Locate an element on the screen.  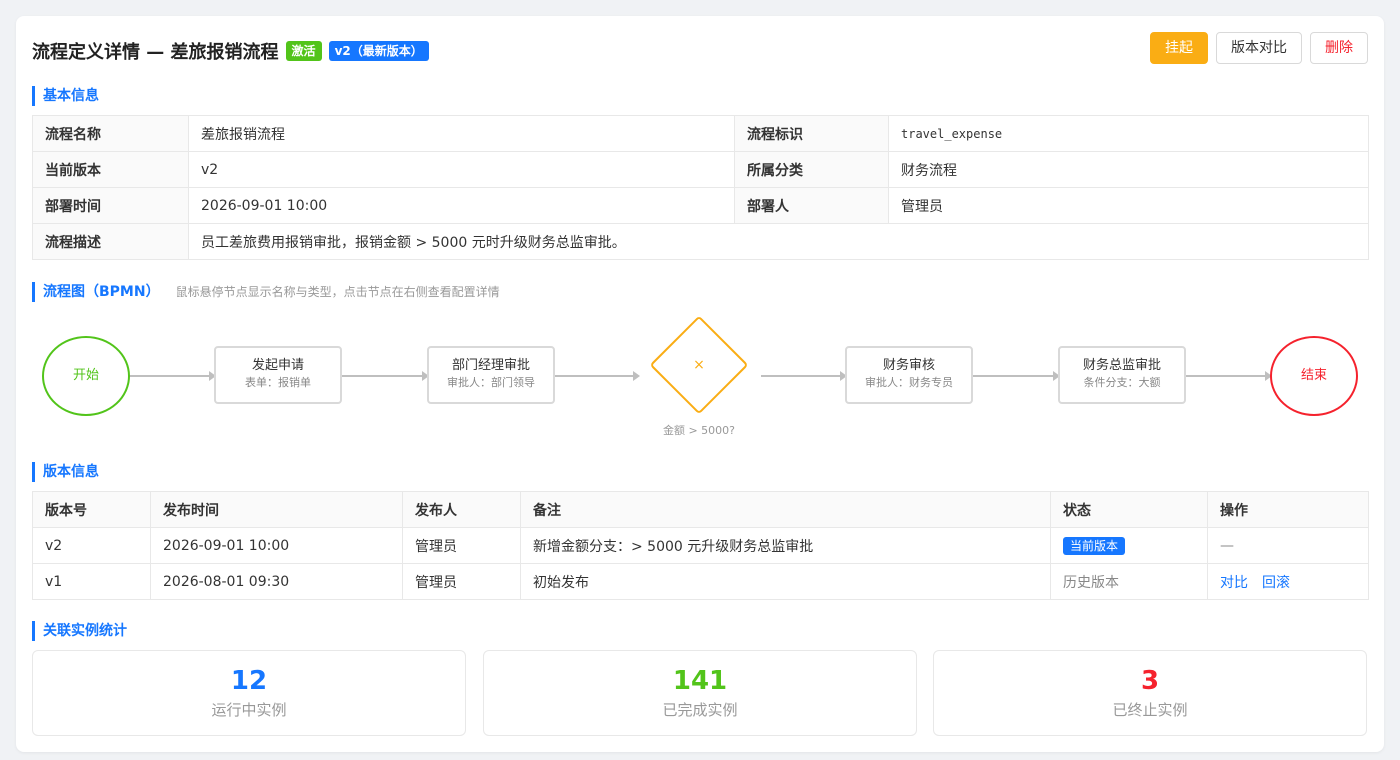
time-cell: 2026-08-01 09:30 is located at coordinates (276, 581).